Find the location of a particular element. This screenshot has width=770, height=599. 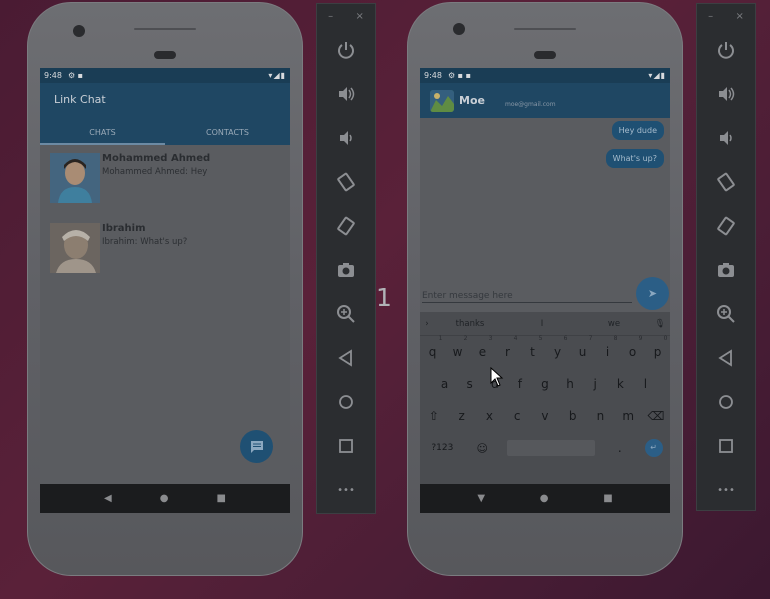

app-title: Link Chat is located at coordinates (80, 99).